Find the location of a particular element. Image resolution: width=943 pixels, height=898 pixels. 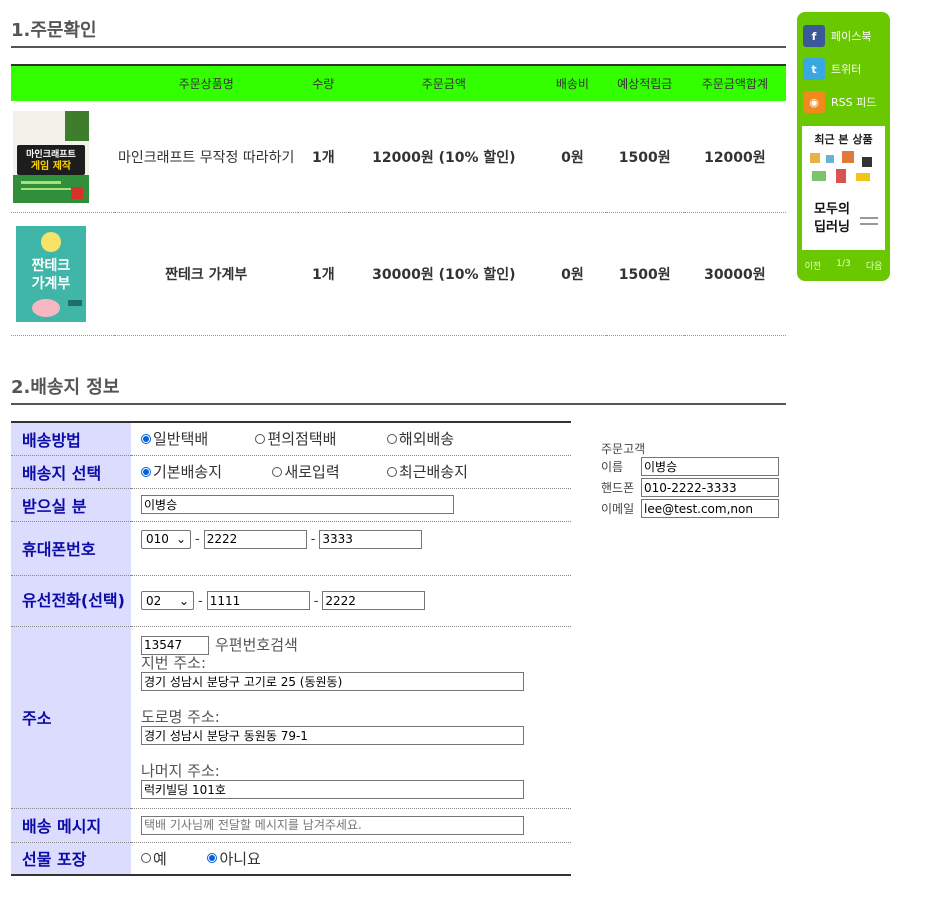

method-label: 배송방법 is located at coordinates (71, 439).